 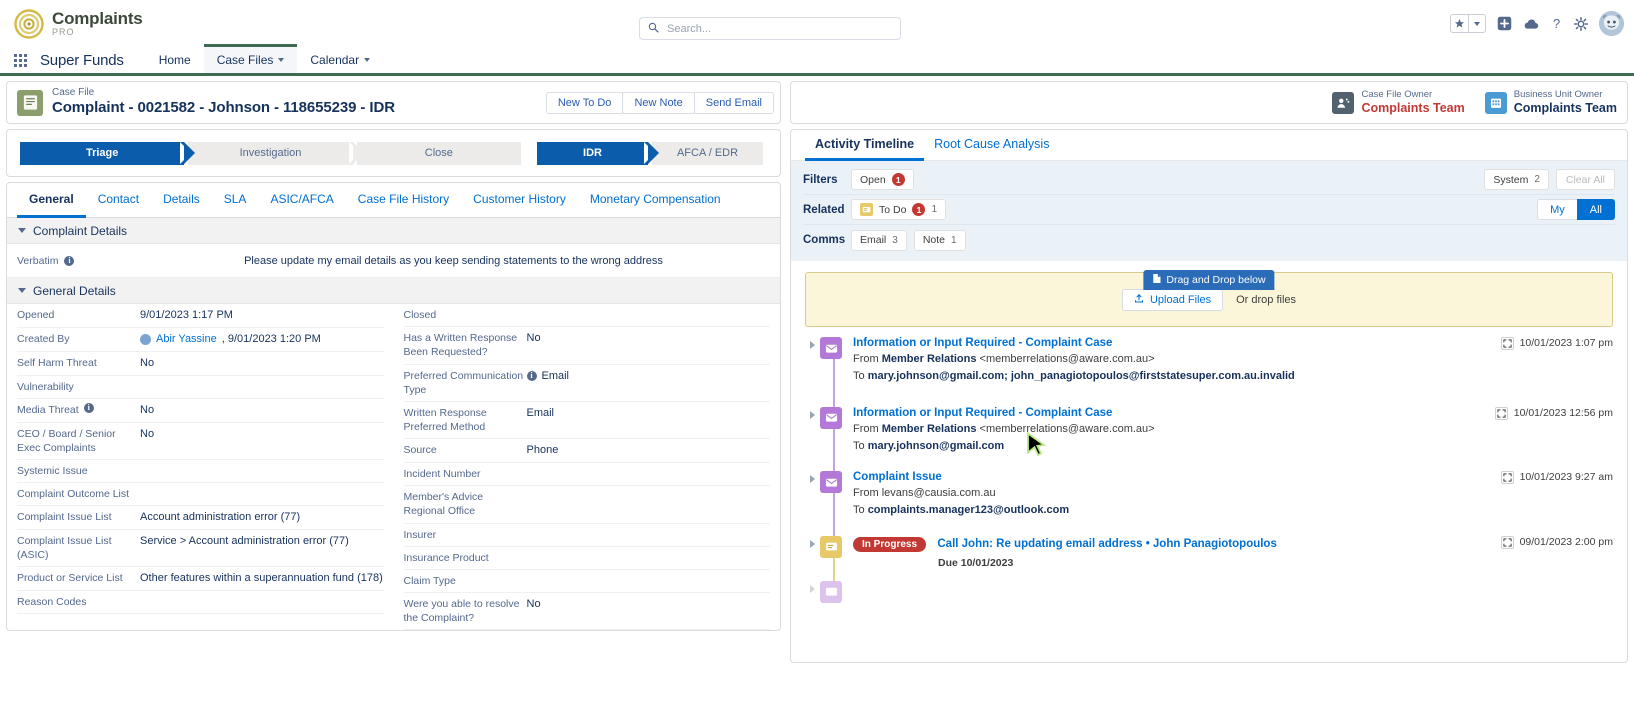 I want to click on nav-item-calendar: Calendar, so click(x=340, y=60).